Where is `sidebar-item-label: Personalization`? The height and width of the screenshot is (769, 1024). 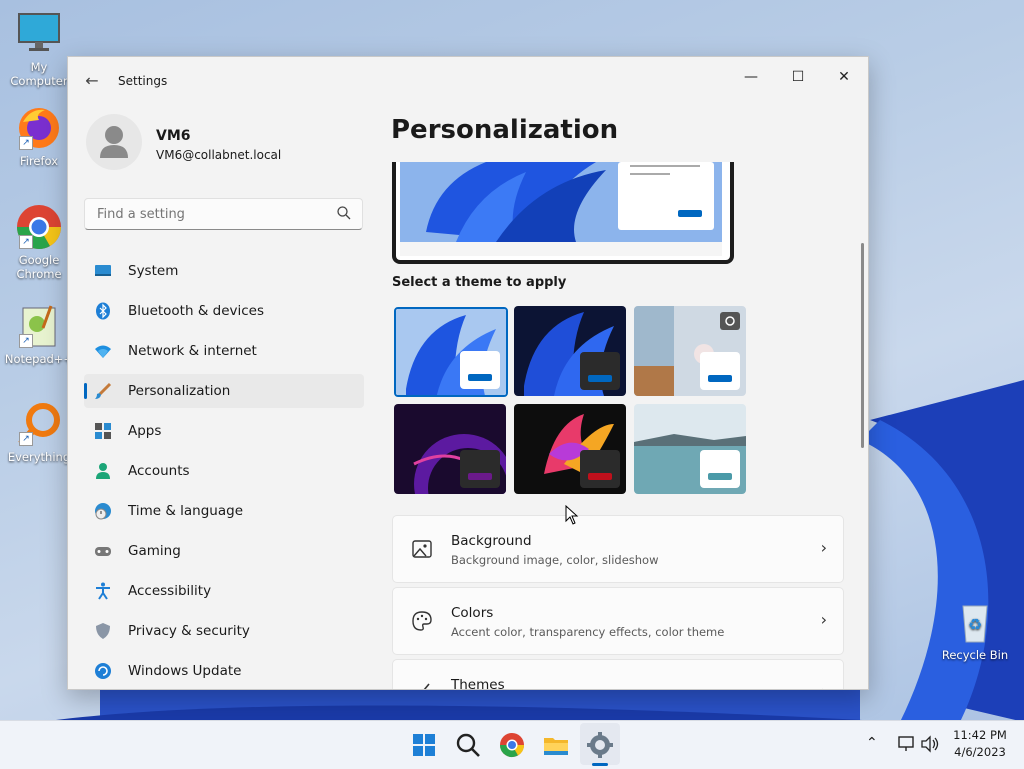 sidebar-item-label: Personalization is located at coordinates (179, 391).